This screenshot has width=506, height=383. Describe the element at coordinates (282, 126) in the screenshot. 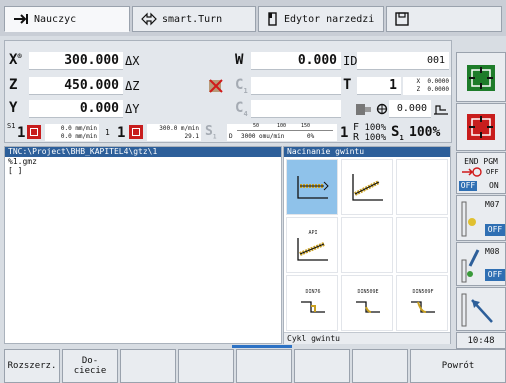

I see `gauge-tick: 100` at that location.